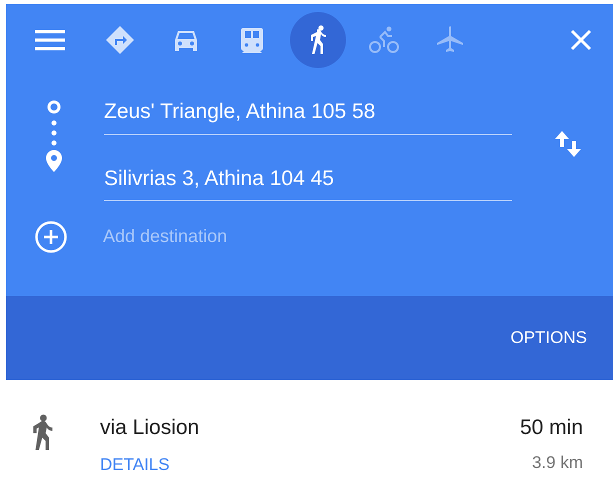  I want to click on close-icon, so click(581, 40).